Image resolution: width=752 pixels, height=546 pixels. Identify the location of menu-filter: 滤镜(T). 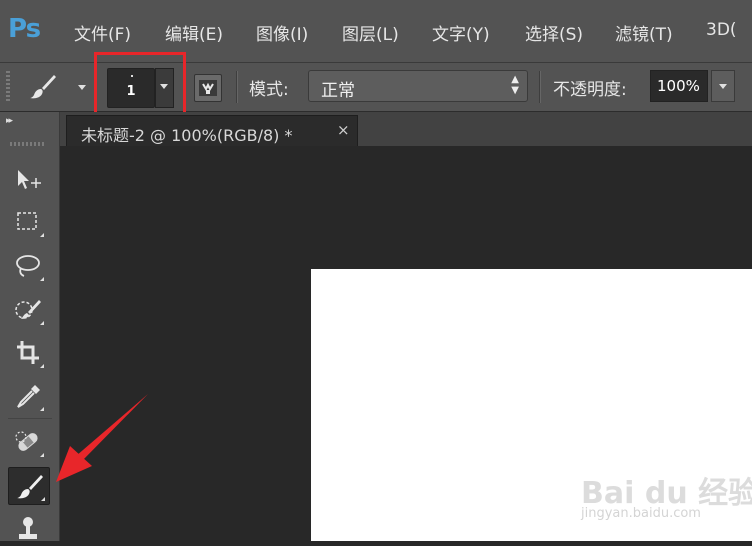
(644, 32).